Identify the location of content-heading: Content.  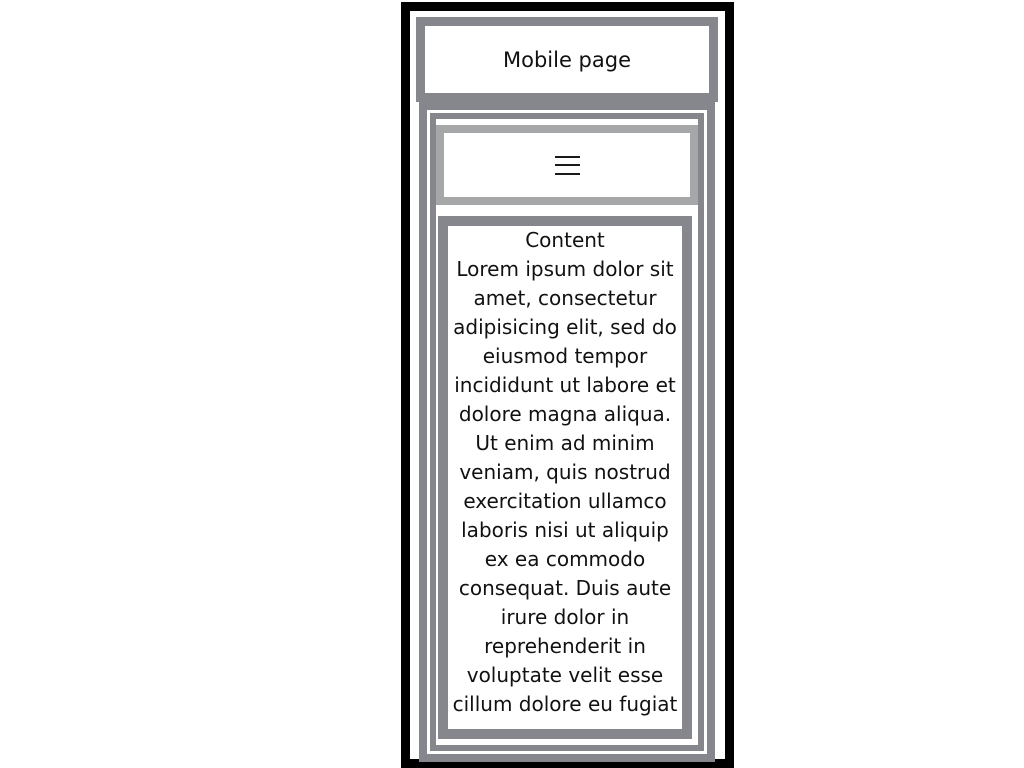
(565, 240).